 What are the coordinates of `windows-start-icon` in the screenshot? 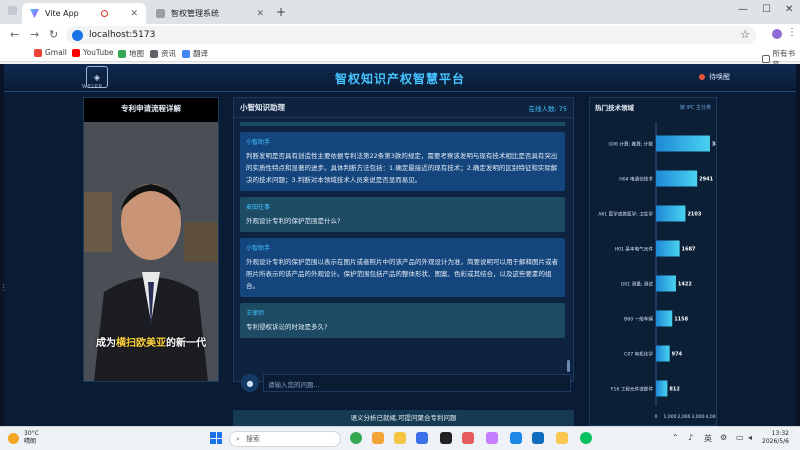 It's located at (216, 438).